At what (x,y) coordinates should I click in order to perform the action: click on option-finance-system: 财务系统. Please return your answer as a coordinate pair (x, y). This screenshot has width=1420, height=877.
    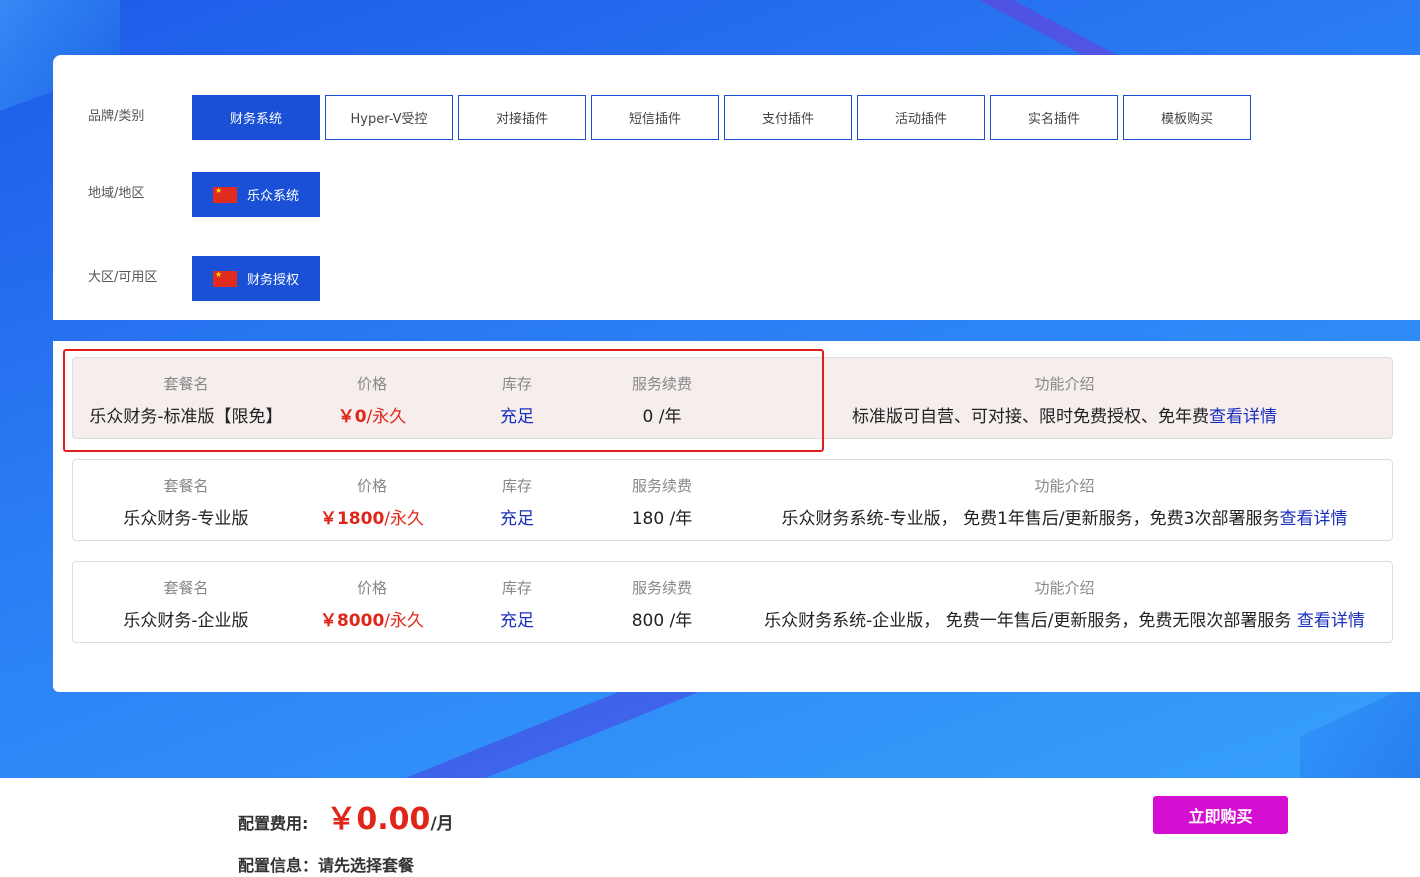
    Looking at the image, I should click on (256, 117).